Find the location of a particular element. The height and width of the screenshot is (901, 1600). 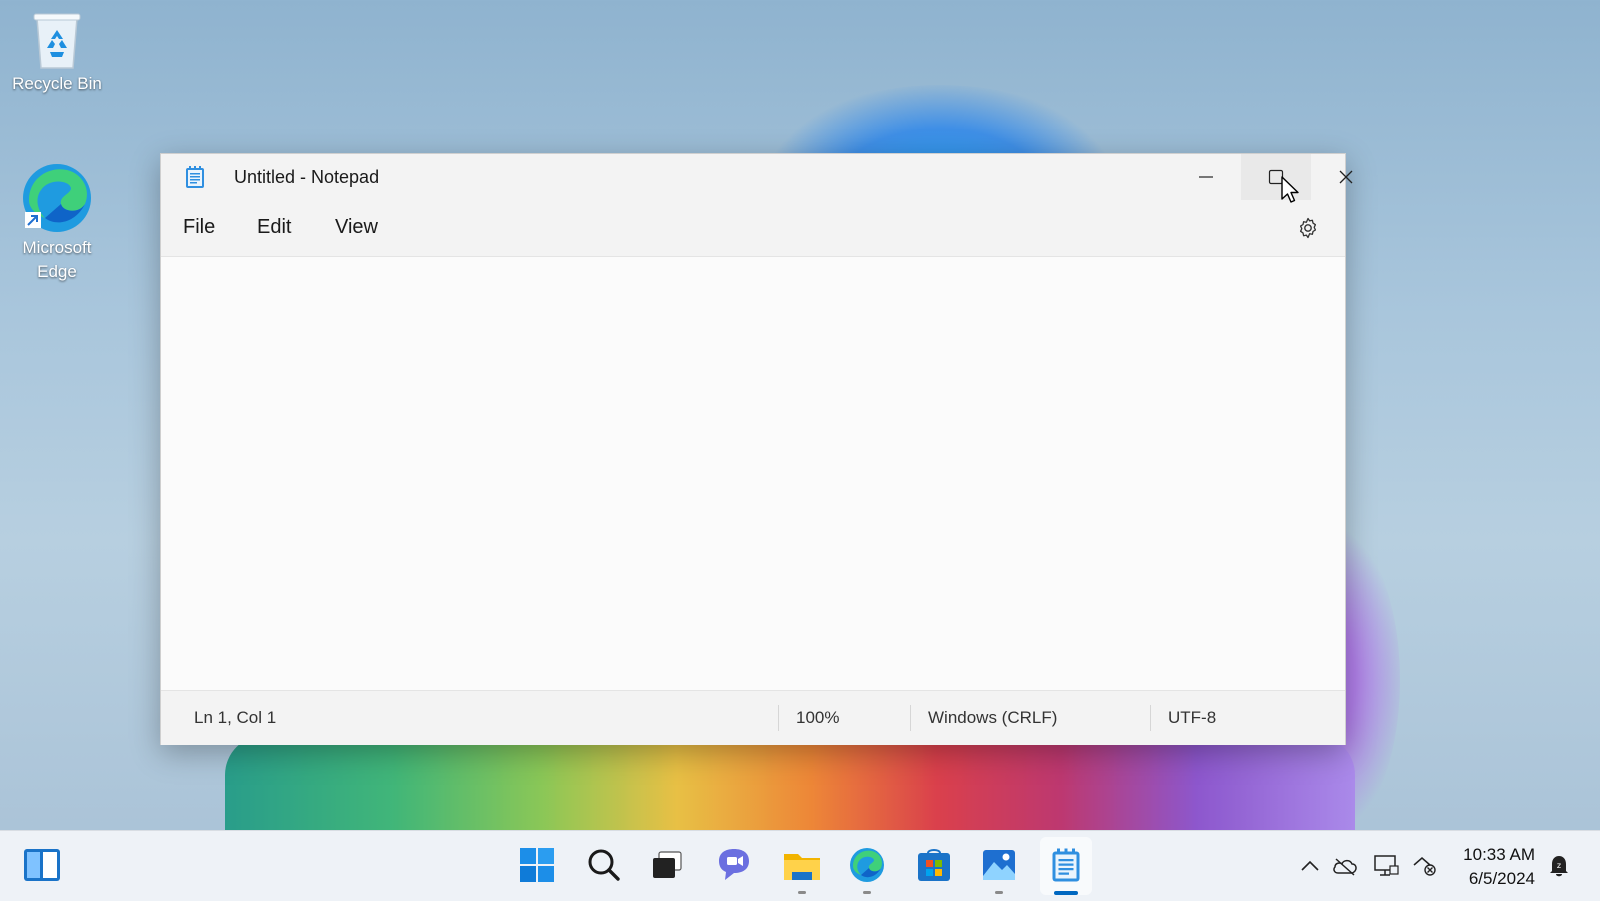

display-icon is located at coordinates (1386, 865).